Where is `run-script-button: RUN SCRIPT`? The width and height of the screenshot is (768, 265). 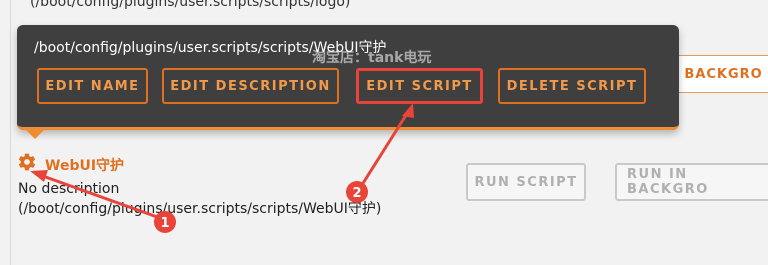
run-script-button: RUN SCRIPT is located at coordinates (526, 182).